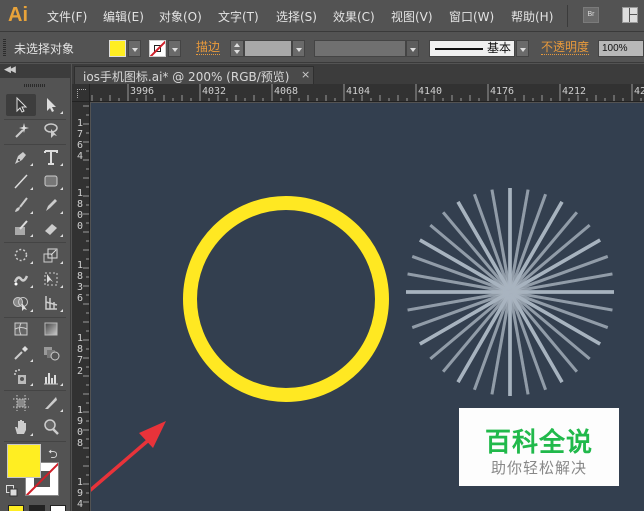 This screenshot has width=644, height=511. I want to click on rectangle-tool, so click(51, 181).